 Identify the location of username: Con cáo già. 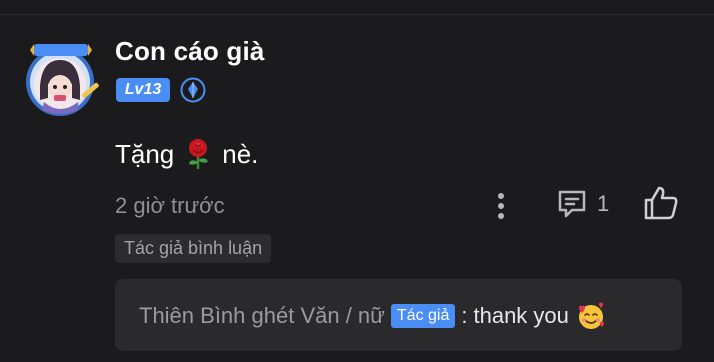
(190, 51).